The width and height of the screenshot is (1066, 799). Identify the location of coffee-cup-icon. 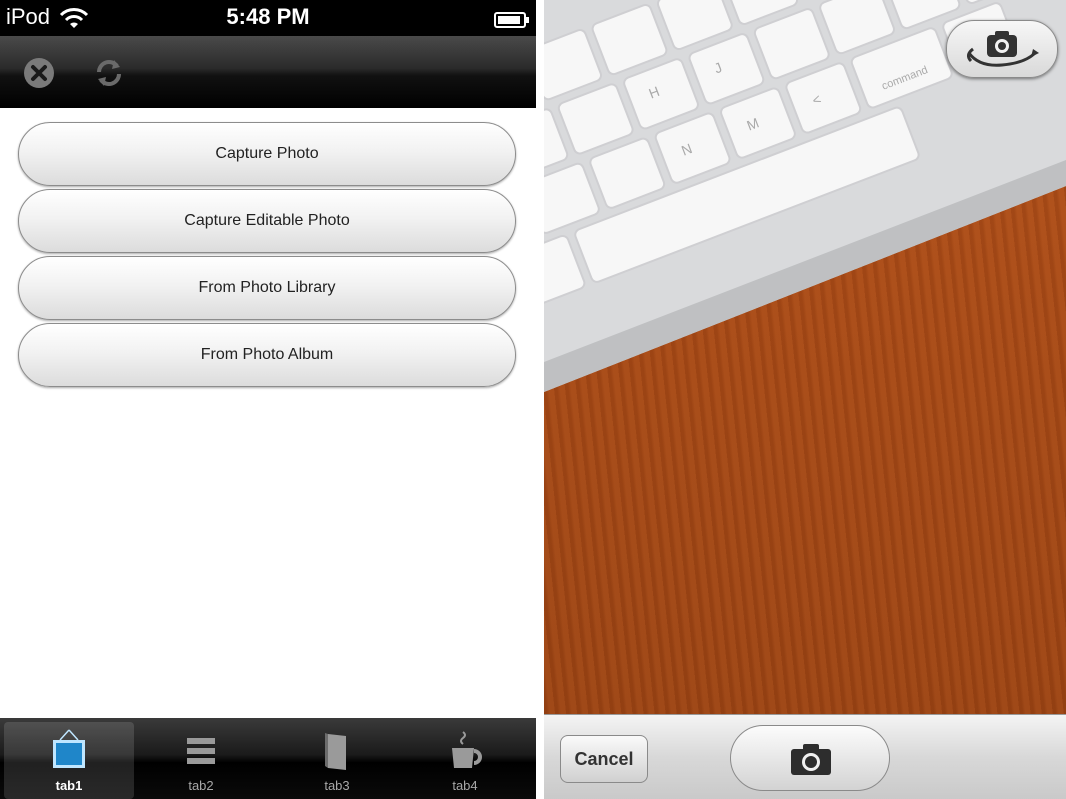
(467, 749).